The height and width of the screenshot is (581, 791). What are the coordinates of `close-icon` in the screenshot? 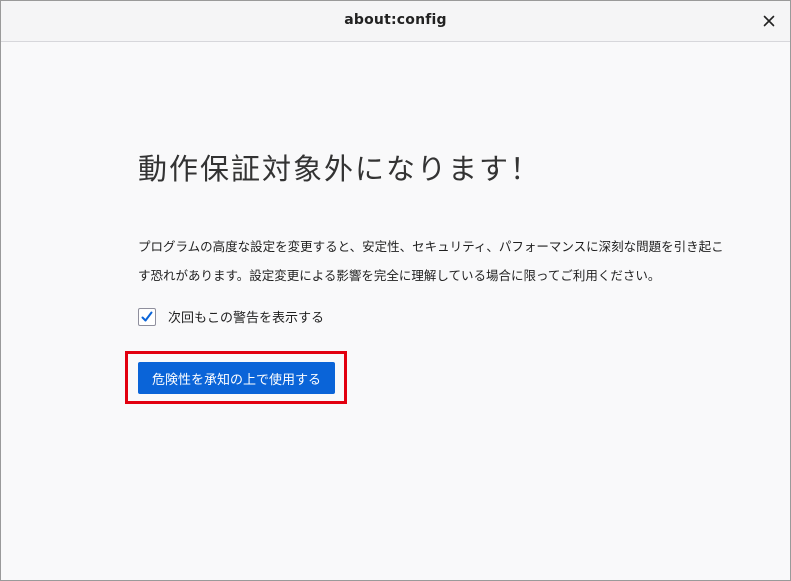 It's located at (769, 21).